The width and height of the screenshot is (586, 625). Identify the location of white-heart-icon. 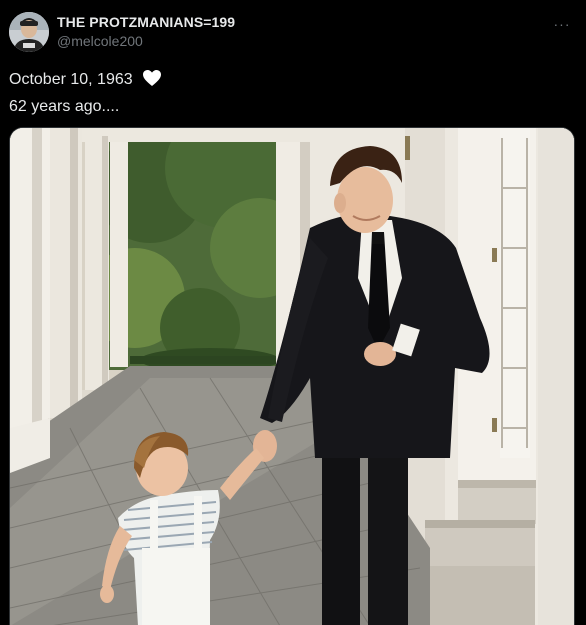
(152, 82).